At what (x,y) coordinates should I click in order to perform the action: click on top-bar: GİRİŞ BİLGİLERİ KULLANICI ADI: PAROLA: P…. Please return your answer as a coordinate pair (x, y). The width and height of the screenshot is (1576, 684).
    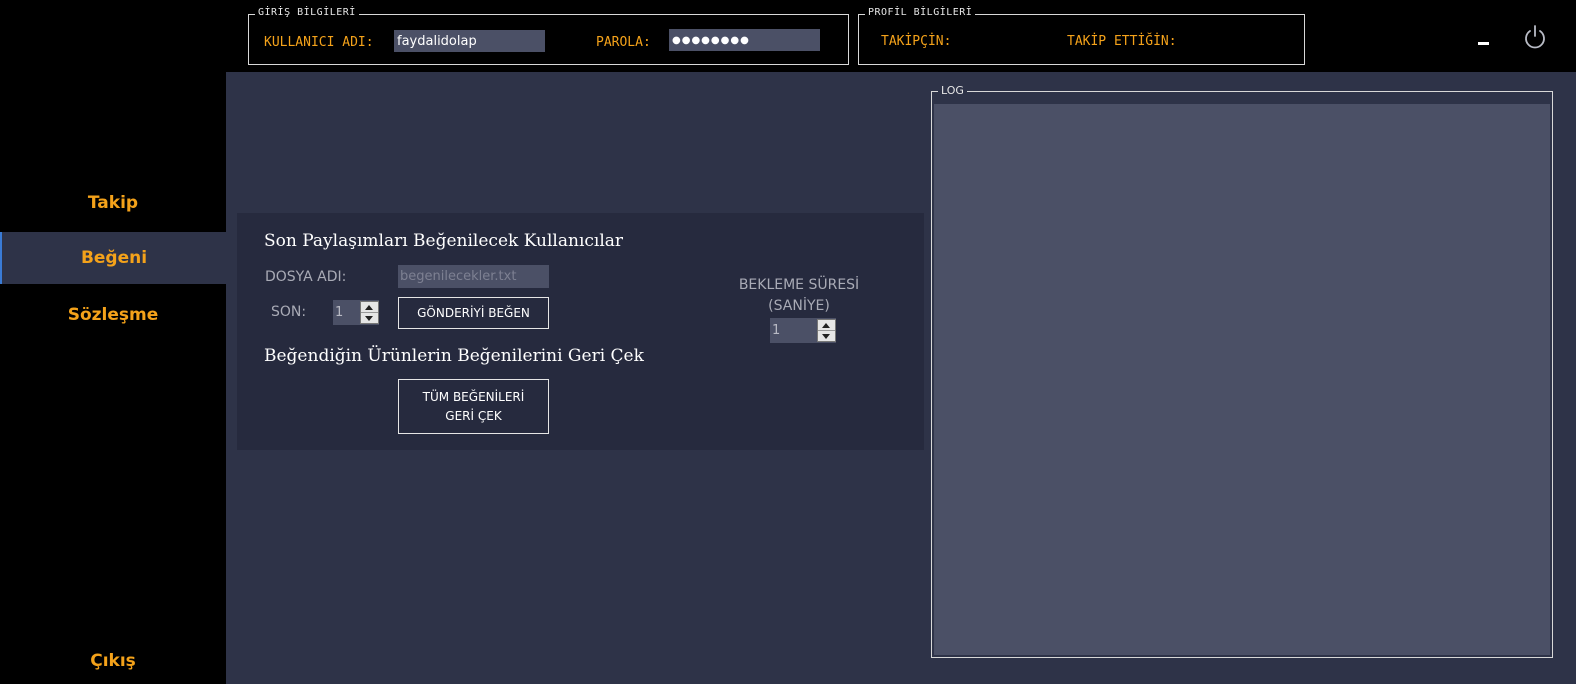
    Looking at the image, I should click on (788, 36).